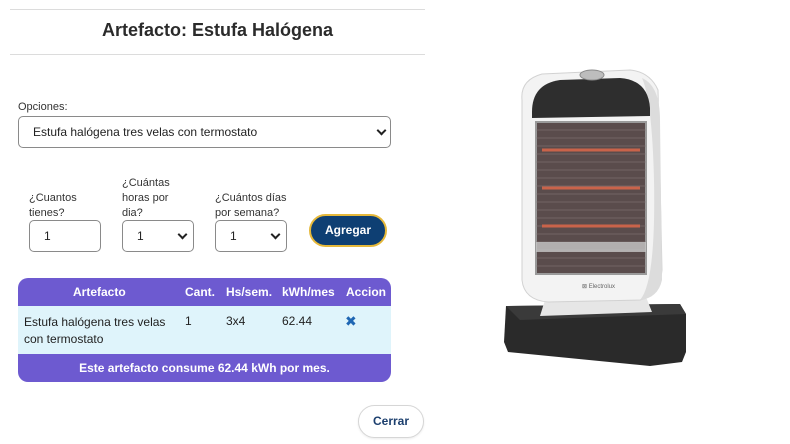 This screenshot has width=790, height=444. I want to click on hours-select: 1, so click(158, 236).